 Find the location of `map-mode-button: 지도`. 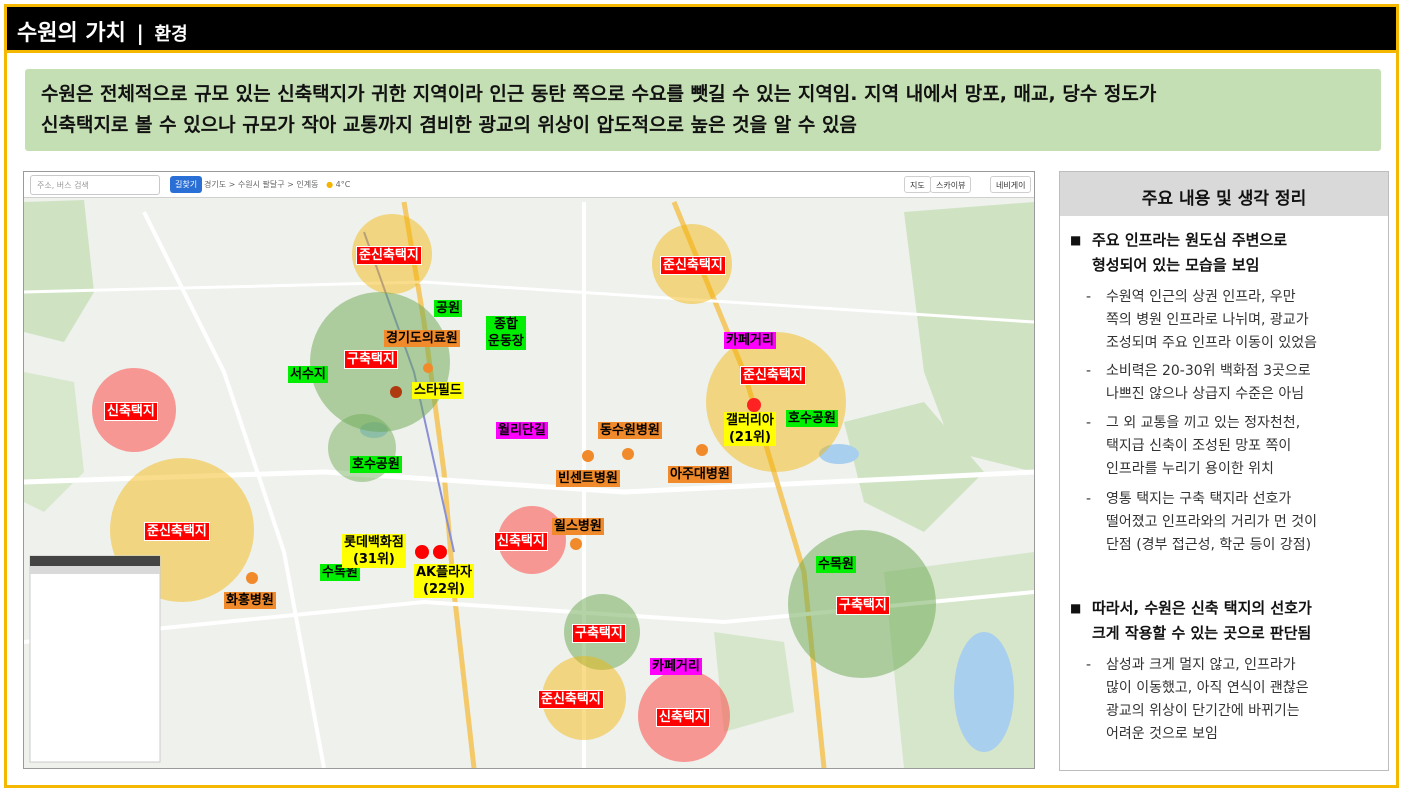

map-mode-button: 지도 is located at coordinates (917, 184).